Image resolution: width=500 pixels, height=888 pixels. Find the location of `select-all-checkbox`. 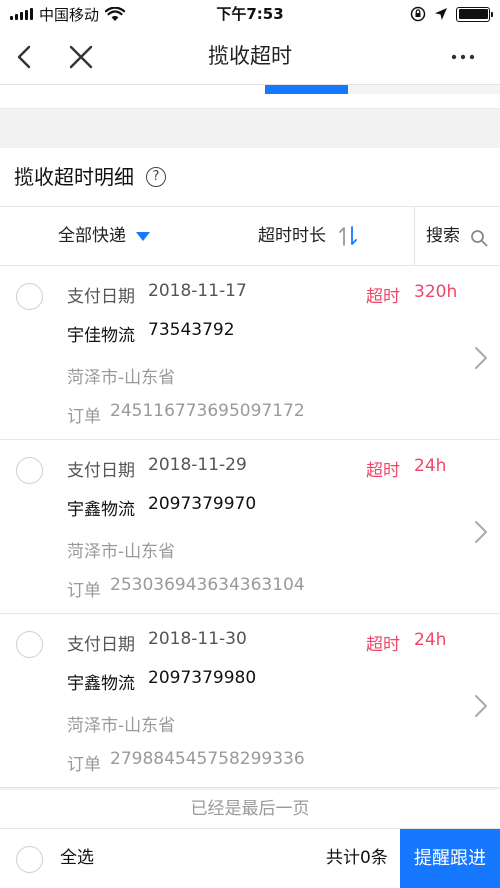

select-all-checkbox is located at coordinates (29, 859).